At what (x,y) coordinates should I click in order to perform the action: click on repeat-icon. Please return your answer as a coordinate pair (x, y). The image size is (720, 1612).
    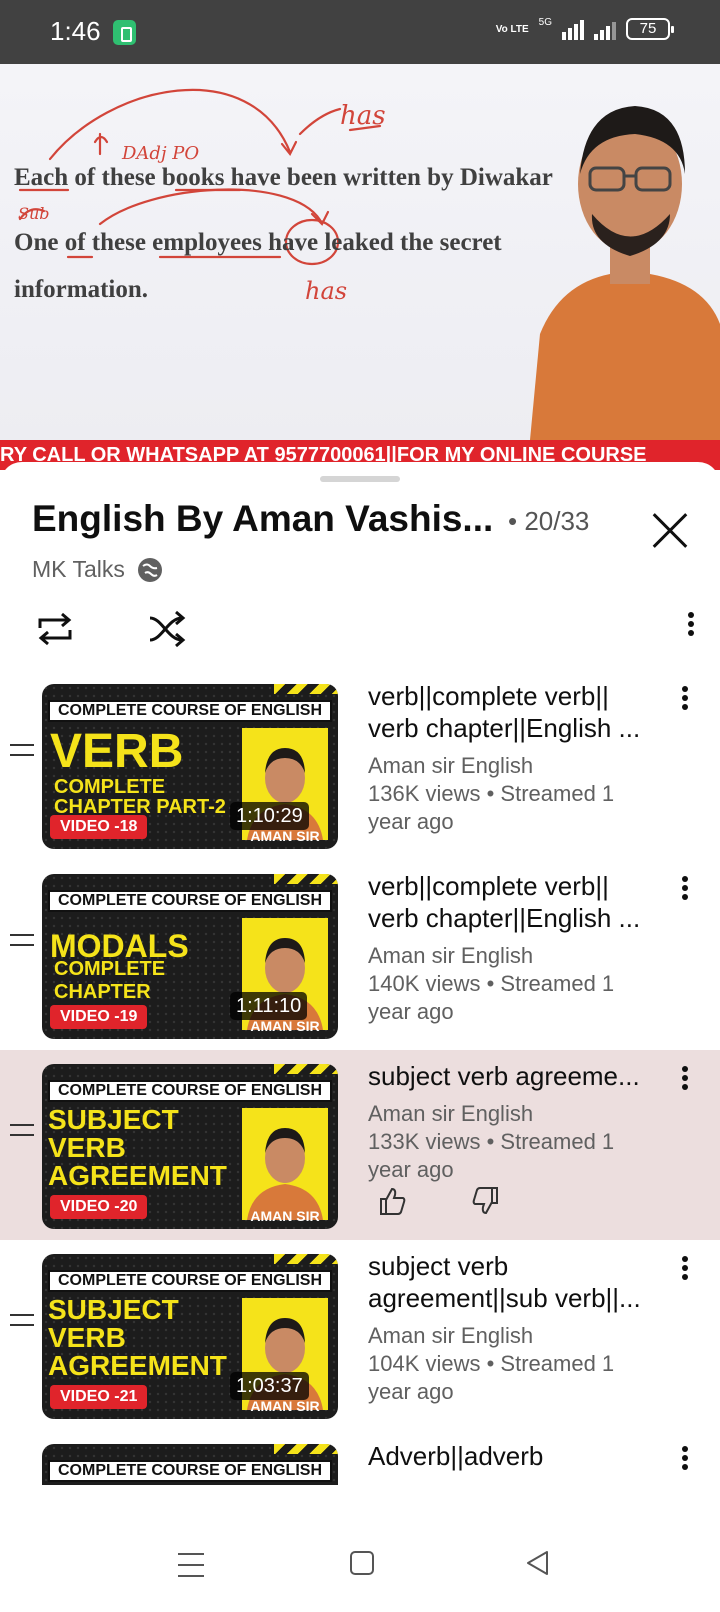
    Looking at the image, I should click on (55, 629).